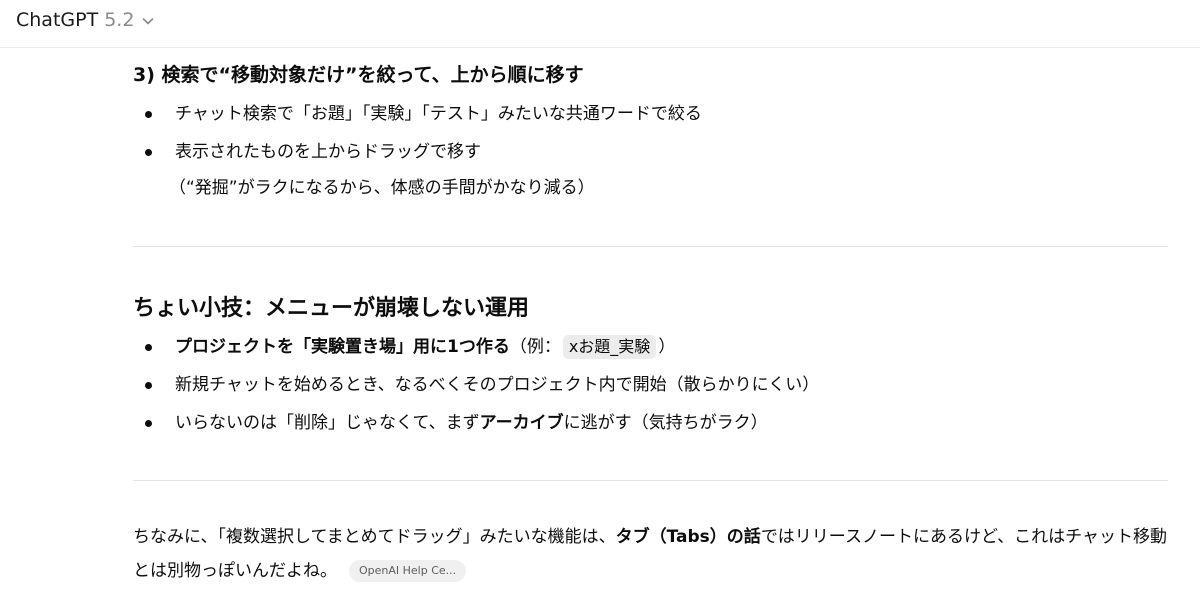  Describe the element at coordinates (374, 537) in the screenshot. I see `paragraph-text: ちなみに、「複数選択してまとめてドラッグ」みたいな機能は、` at that location.